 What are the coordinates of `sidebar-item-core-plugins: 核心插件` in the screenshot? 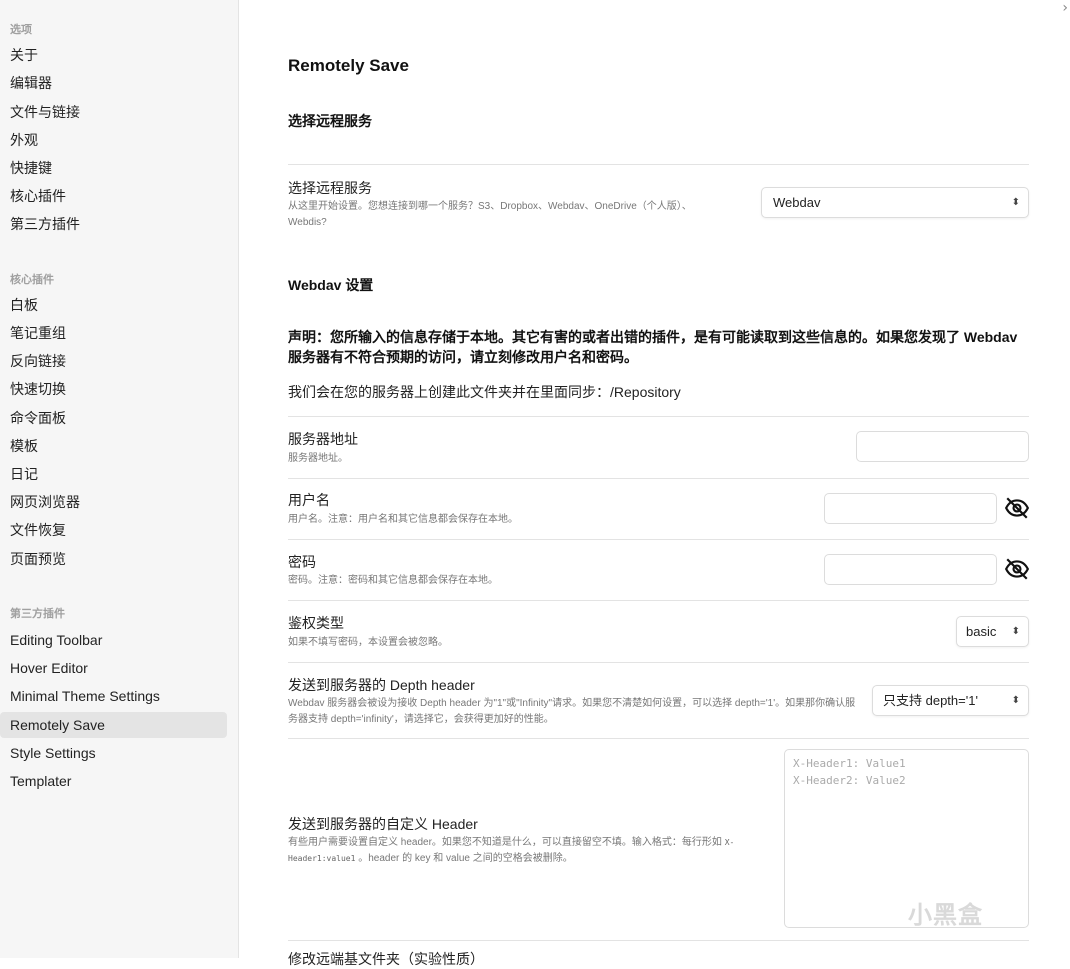 It's located at (113, 196).